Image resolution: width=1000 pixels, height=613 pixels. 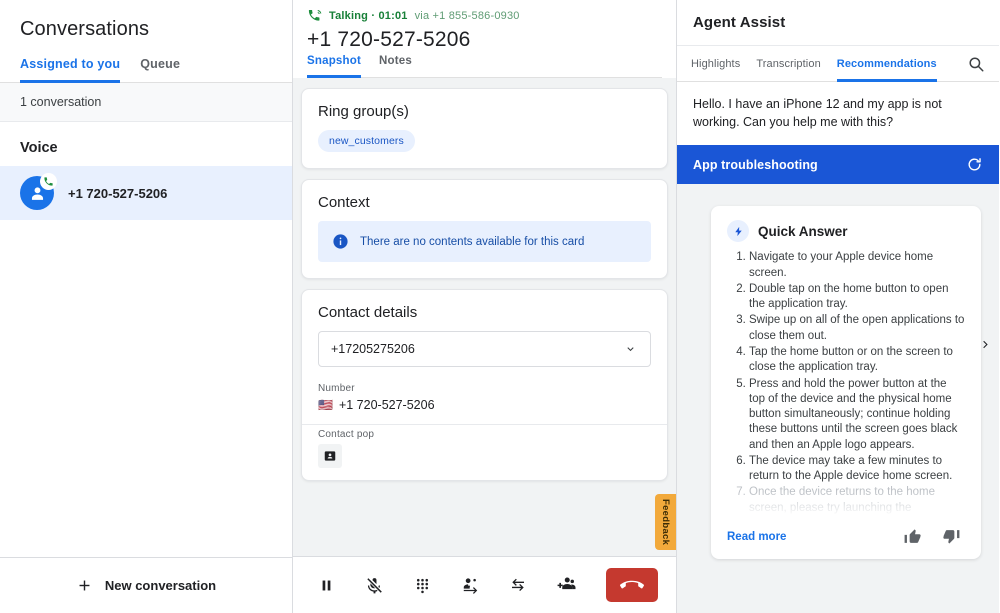 What do you see at coordinates (838, 23) in the screenshot?
I see `agent-assist-title: Agent Assist` at bounding box center [838, 23].